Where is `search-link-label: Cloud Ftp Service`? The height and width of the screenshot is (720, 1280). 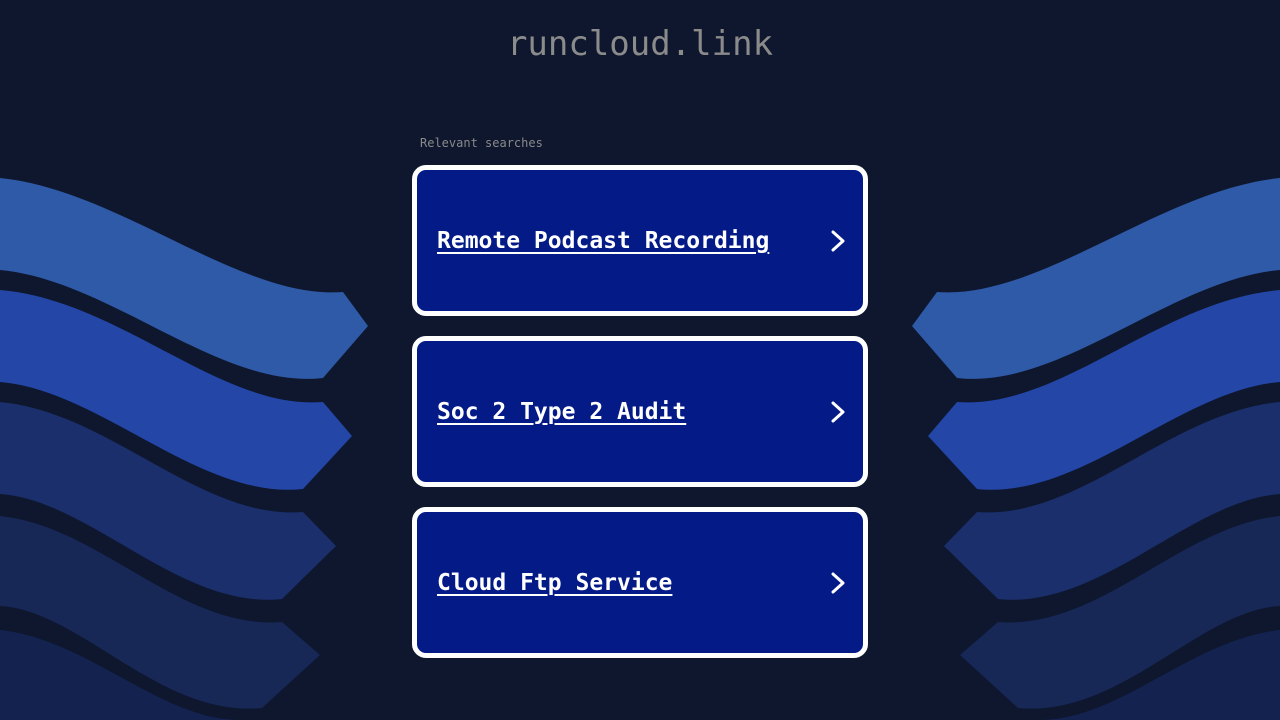 search-link-label: Cloud Ftp Service is located at coordinates (554, 583).